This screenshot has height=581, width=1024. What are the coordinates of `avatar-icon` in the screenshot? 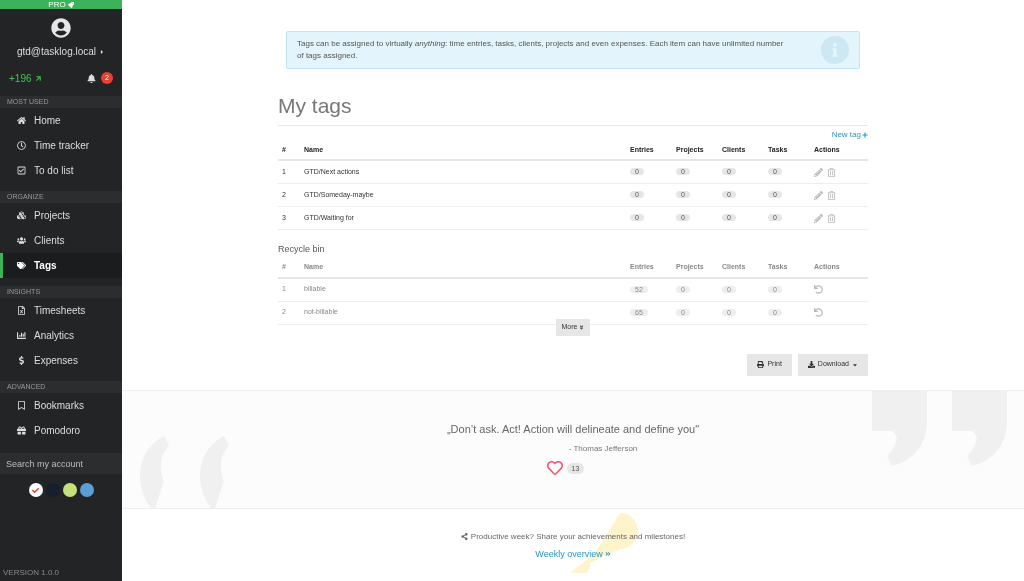 It's located at (61, 28).